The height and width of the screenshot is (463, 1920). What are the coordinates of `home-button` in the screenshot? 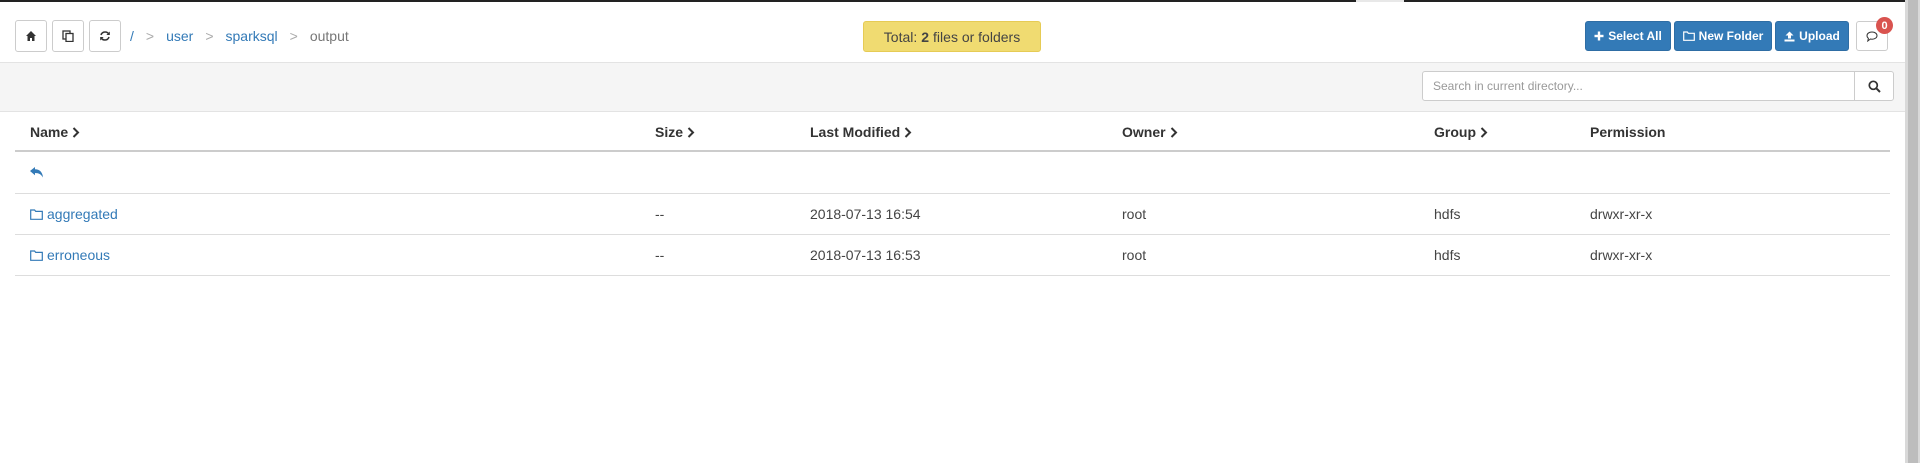 It's located at (31, 36).